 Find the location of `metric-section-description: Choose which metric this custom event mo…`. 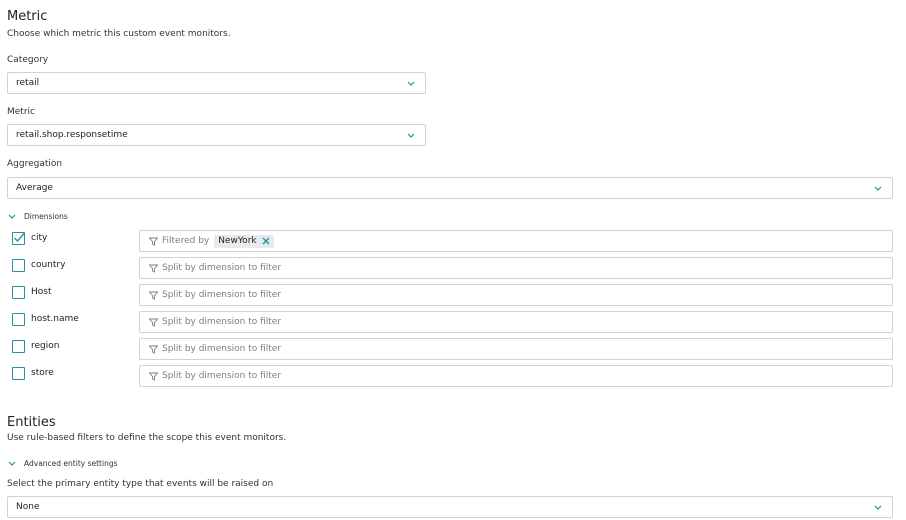

metric-section-description: Choose which metric this custom event mo… is located at coordinates (119, 34).